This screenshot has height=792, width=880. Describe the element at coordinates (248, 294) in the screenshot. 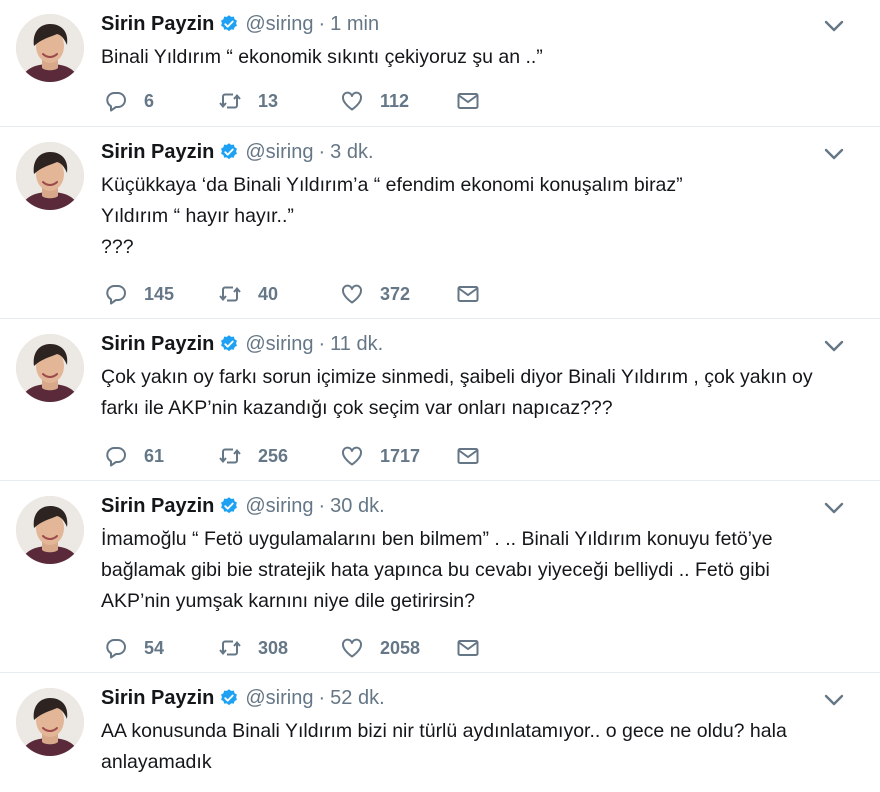

I see `retweet-button: 40` at that location.